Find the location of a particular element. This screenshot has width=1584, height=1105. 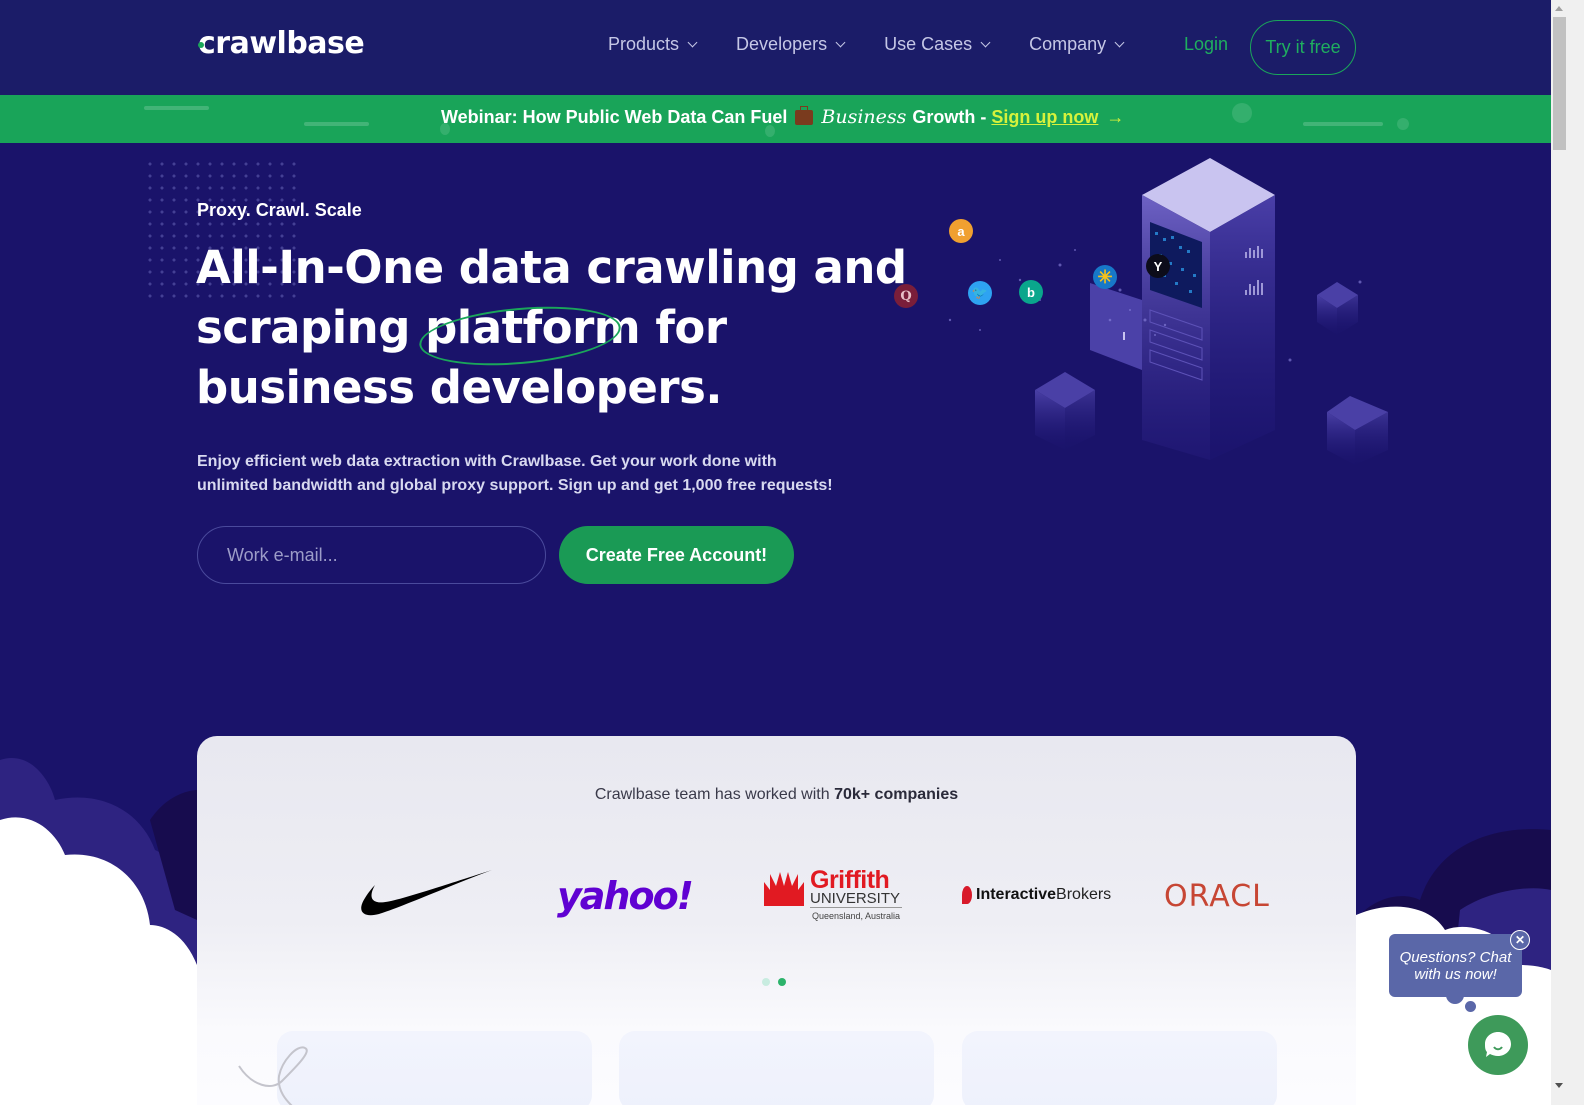

ycombinator-logo-icon: Y is located at coordinates (1158, 266).